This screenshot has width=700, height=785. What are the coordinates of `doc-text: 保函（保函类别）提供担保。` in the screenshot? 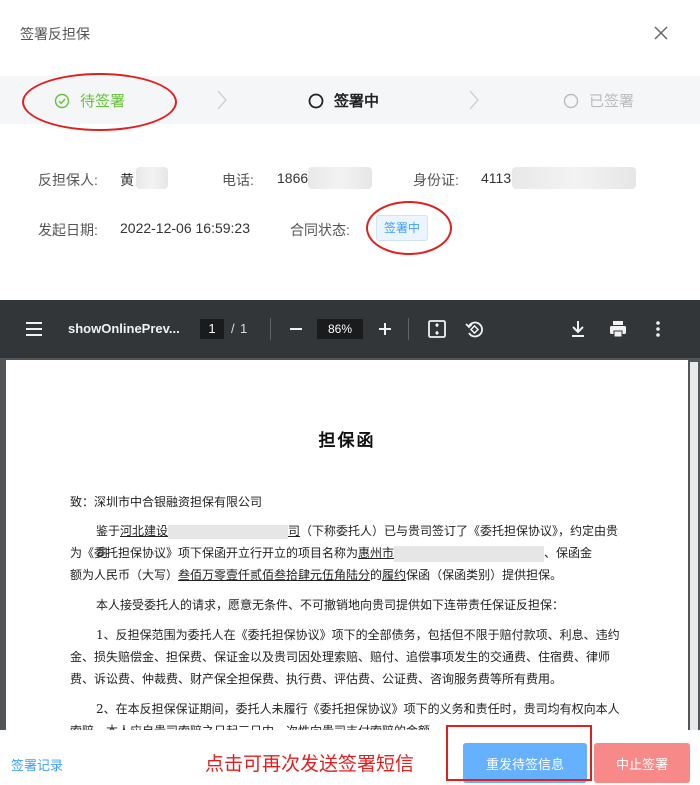 It's located at (484, 575).